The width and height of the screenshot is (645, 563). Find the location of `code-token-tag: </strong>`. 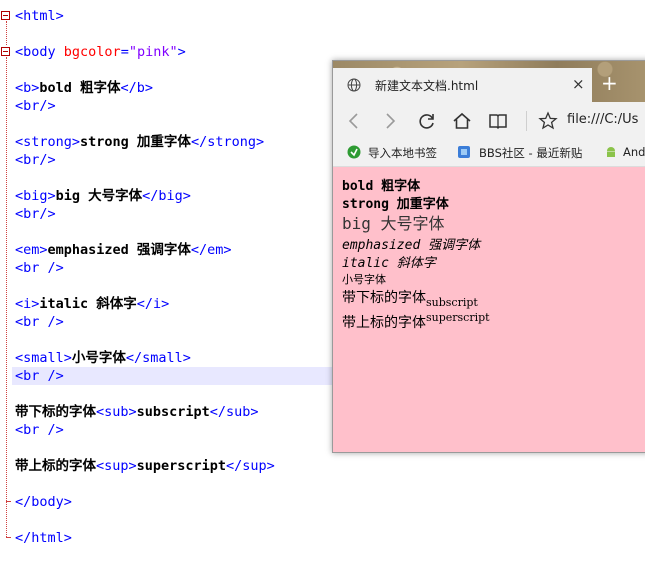

code-token-tag: </strong> is located at coordinates (227, 142).